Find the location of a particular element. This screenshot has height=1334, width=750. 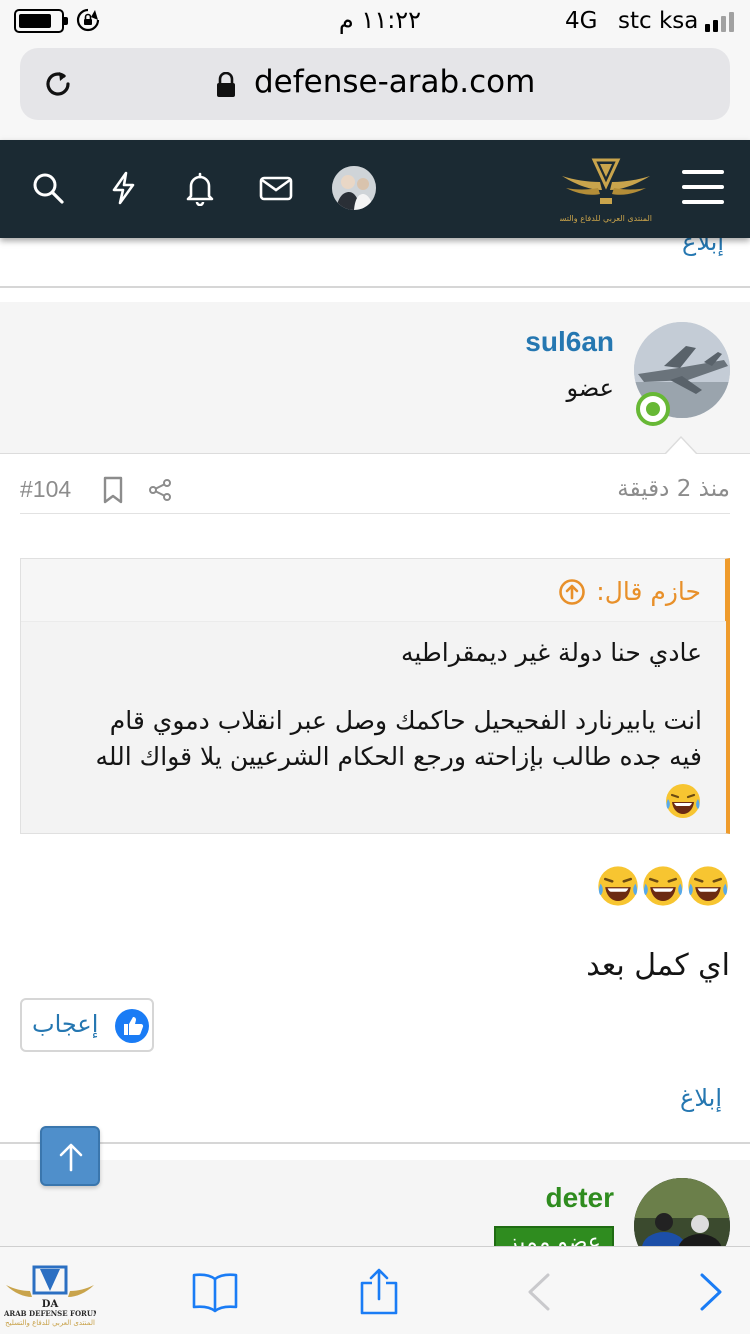

browser-chrome: defense-arab.com is located at coordinates (375, 91).